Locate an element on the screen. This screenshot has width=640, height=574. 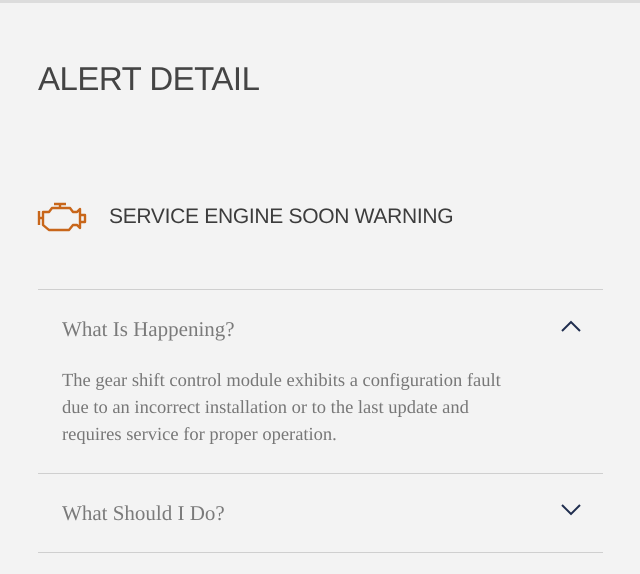
engine-icon is located at coordinates (62, 217).